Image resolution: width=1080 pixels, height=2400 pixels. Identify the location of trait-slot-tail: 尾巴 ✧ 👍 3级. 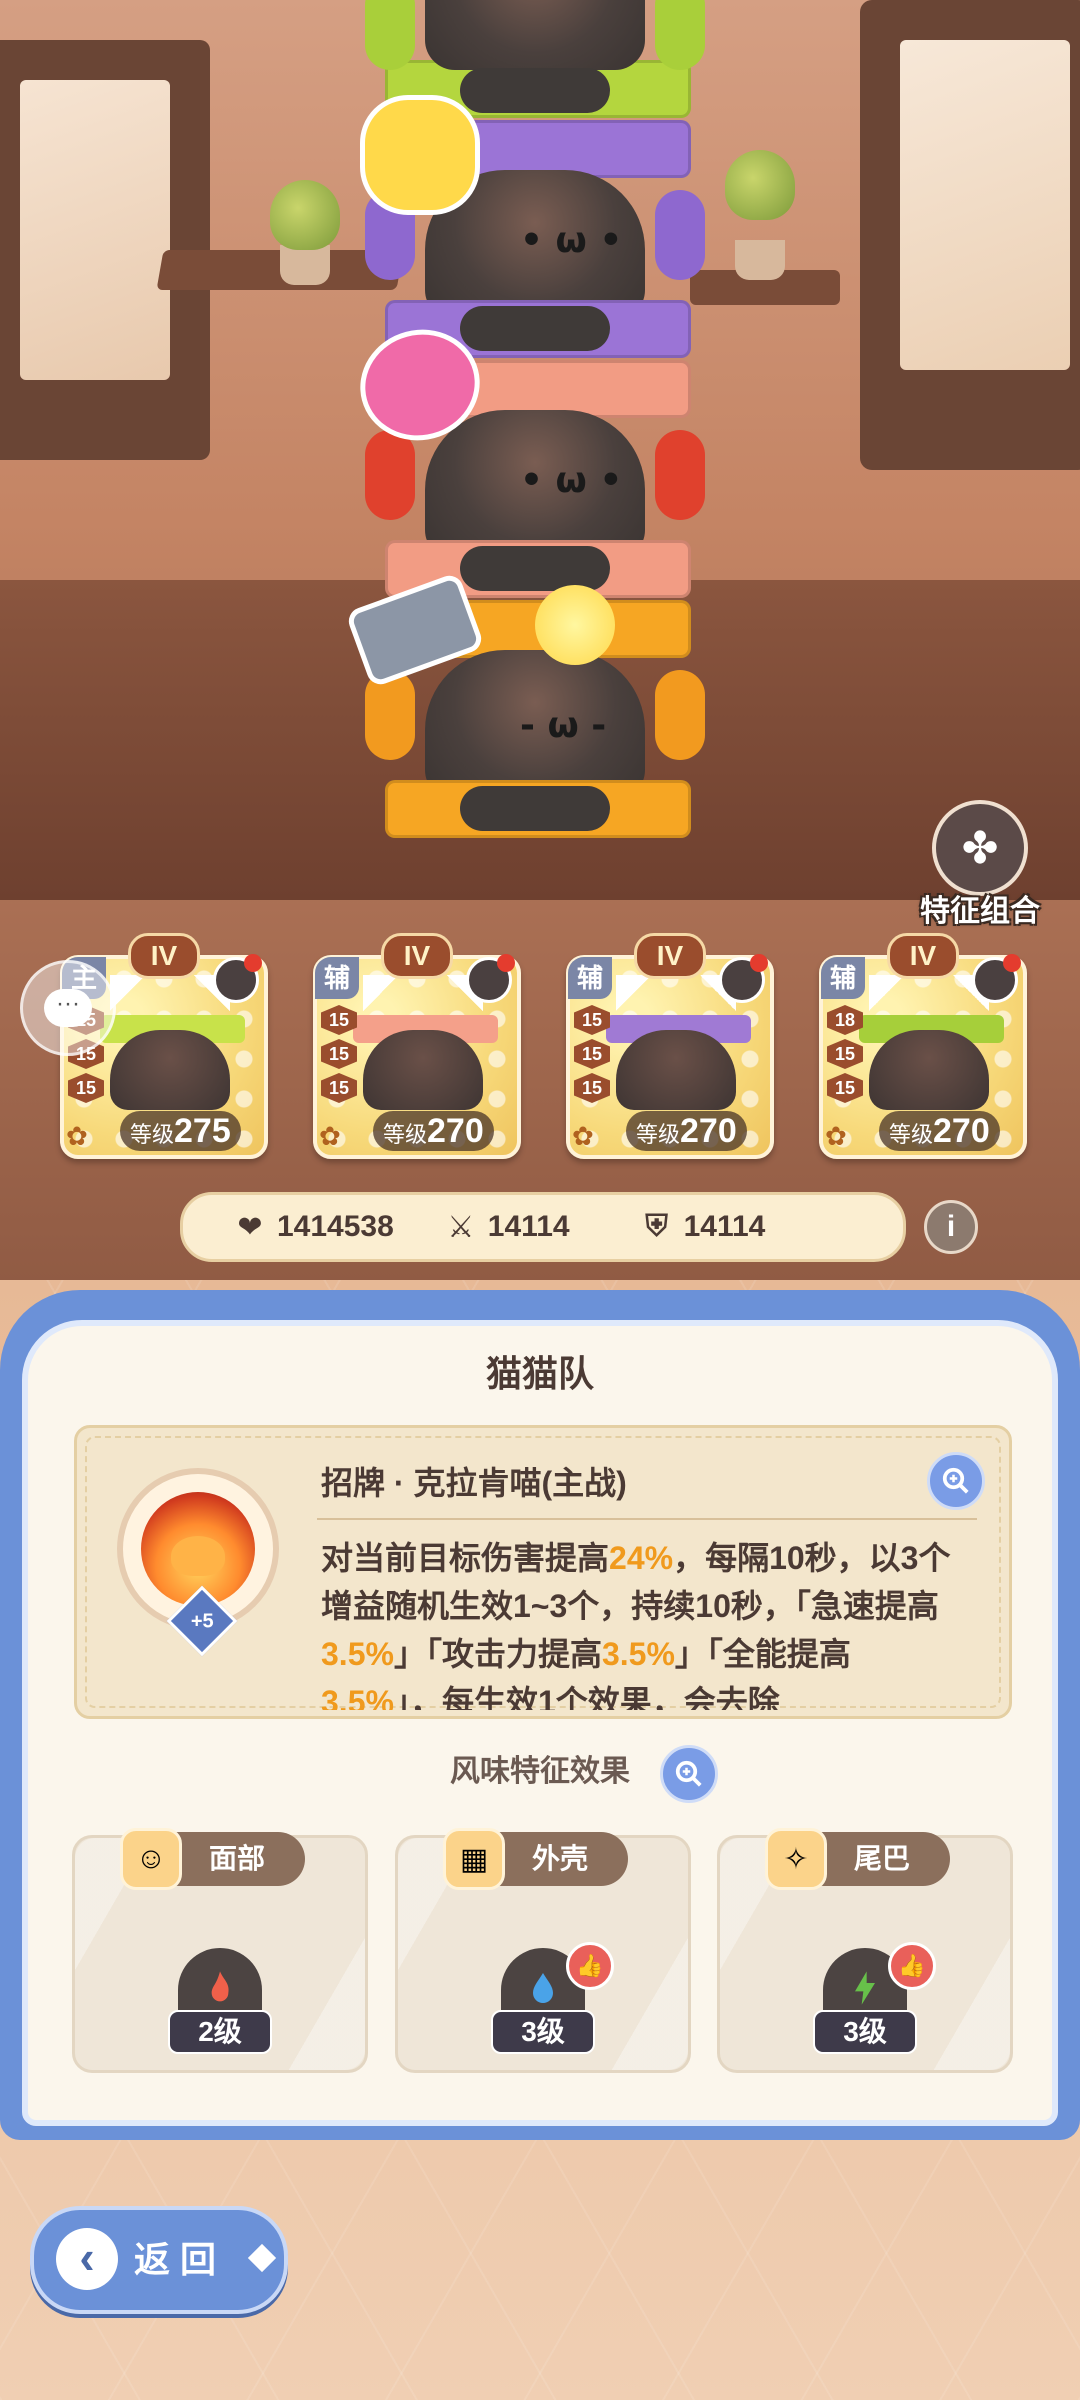
(865, 1950).